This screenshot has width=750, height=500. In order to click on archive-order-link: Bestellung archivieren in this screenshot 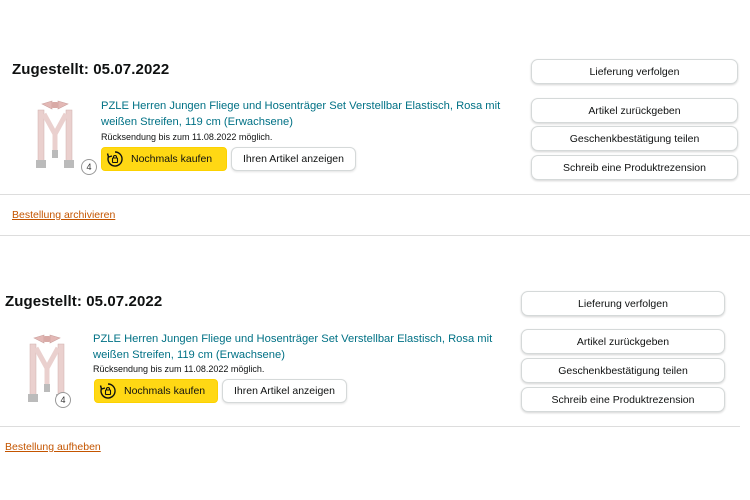, I will do `click(63, 215)`.